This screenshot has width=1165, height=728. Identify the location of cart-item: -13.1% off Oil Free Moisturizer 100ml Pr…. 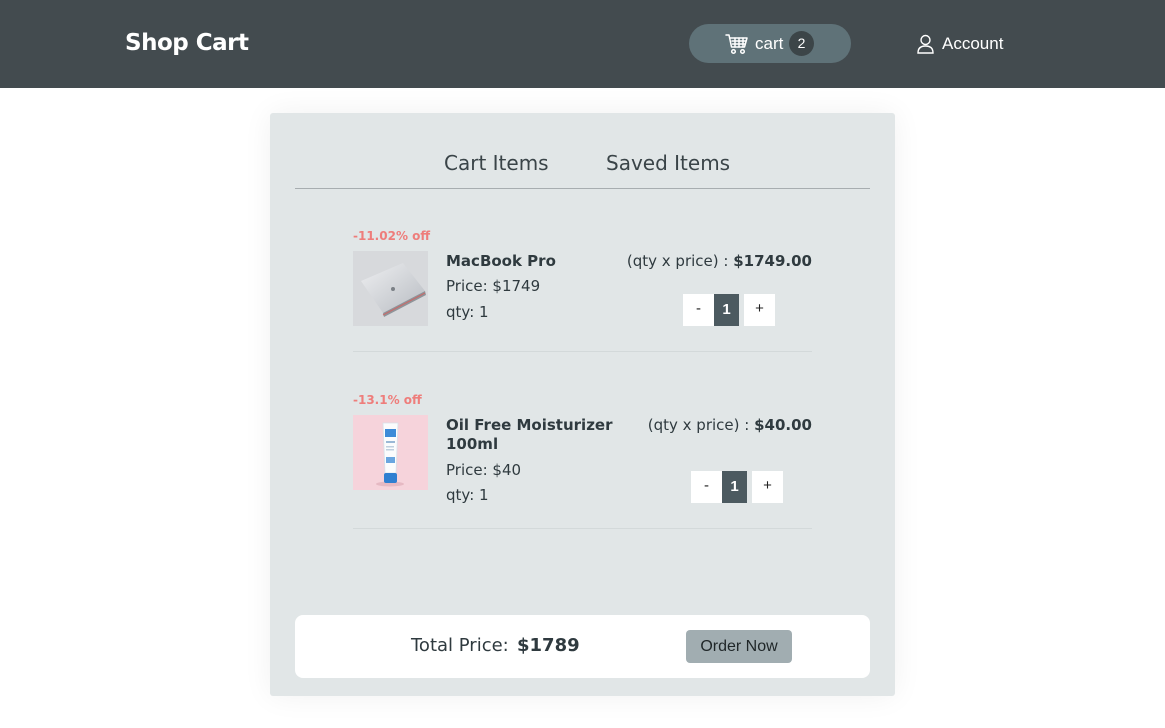
(582, 459).